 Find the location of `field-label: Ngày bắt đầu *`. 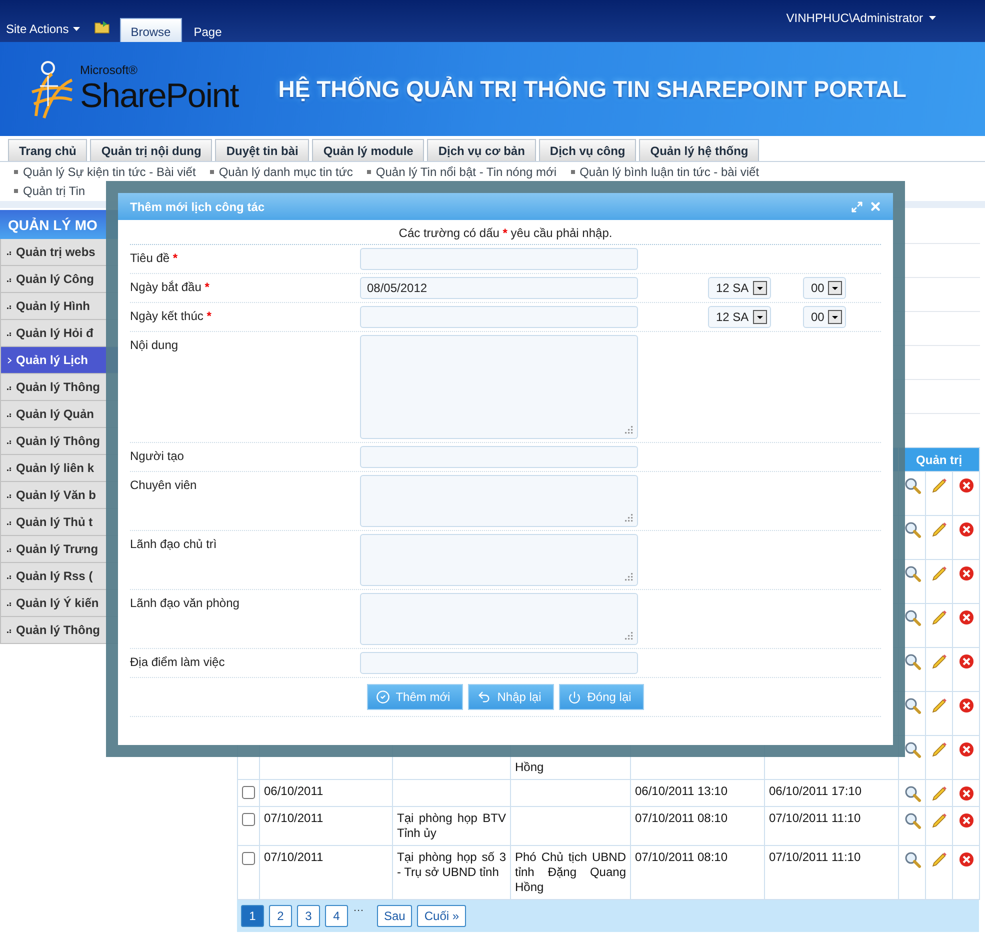

field-label: Ngày bắt đầu * is located at coordinates (170, 286).